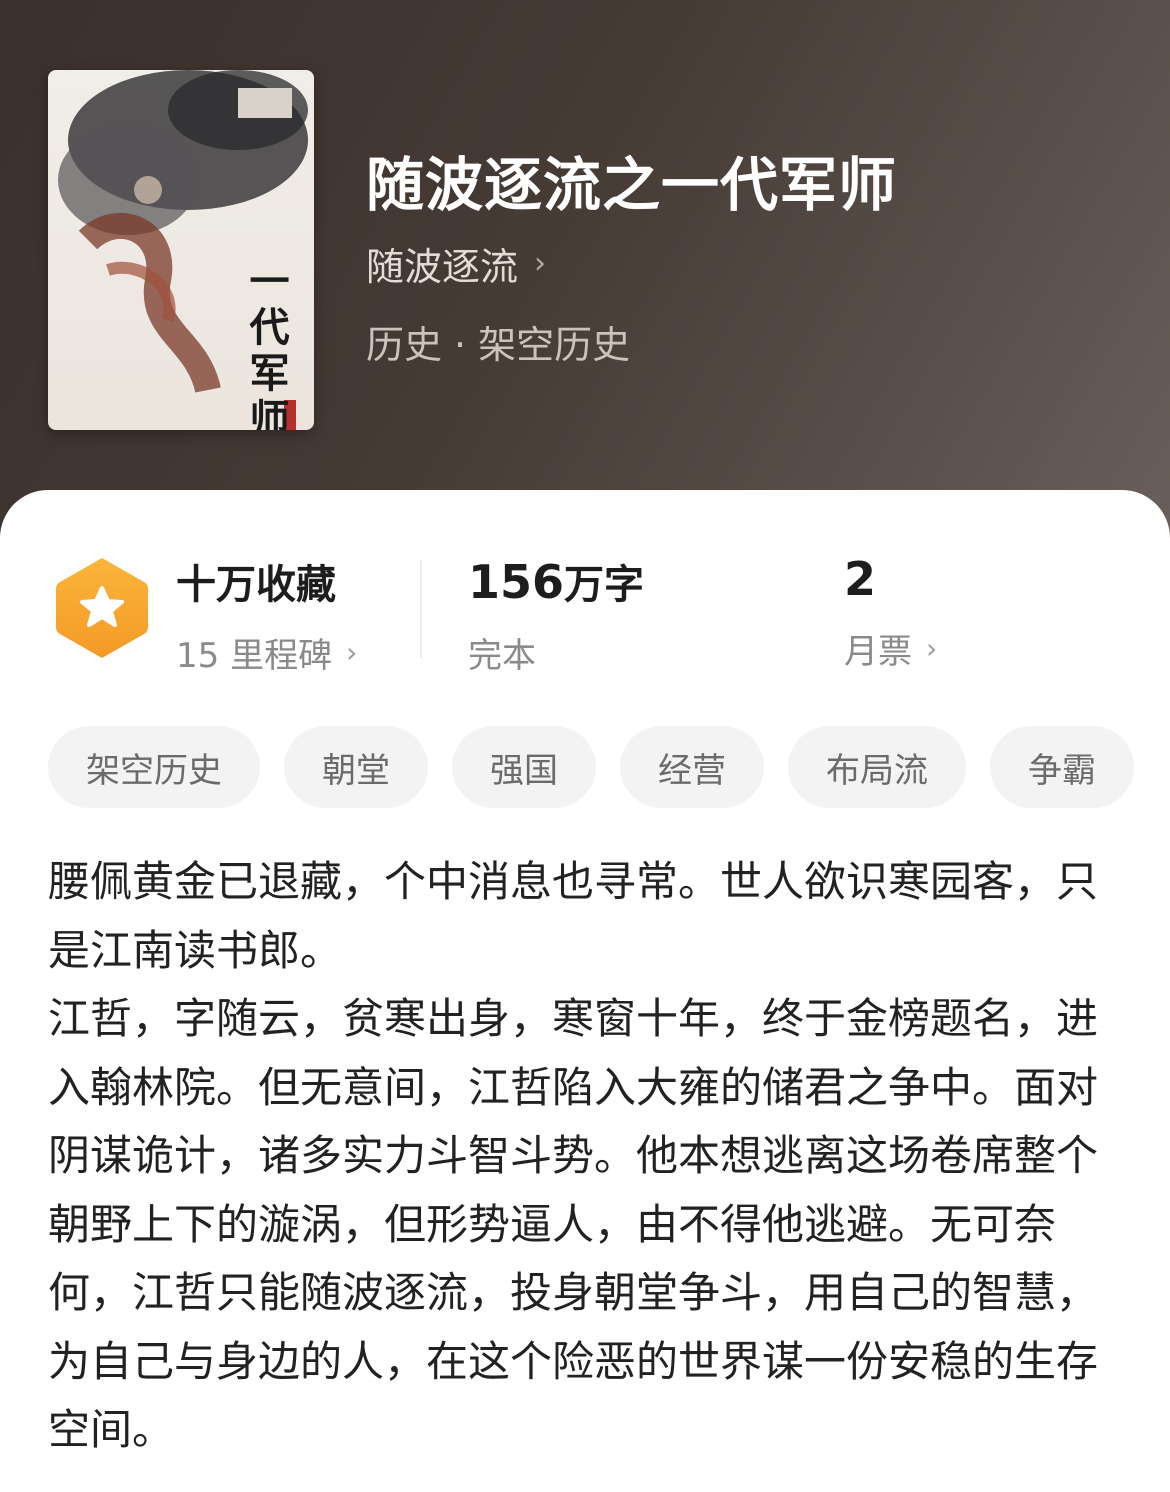 The image size is (1170, 1492). What do you see at coordinates (524, 767) in the screenshot?
I see `tag-chip: 强国` at bounding box center [524, 767].